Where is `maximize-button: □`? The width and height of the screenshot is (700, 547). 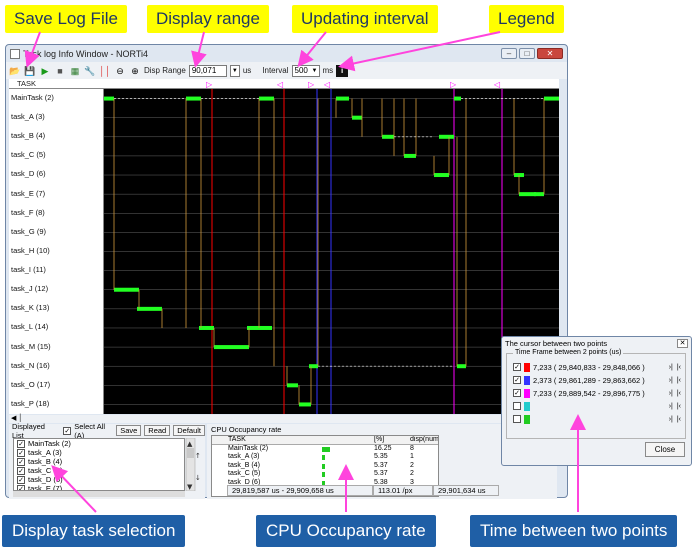
maximize-button: □ is located at coordinates (527, 53).